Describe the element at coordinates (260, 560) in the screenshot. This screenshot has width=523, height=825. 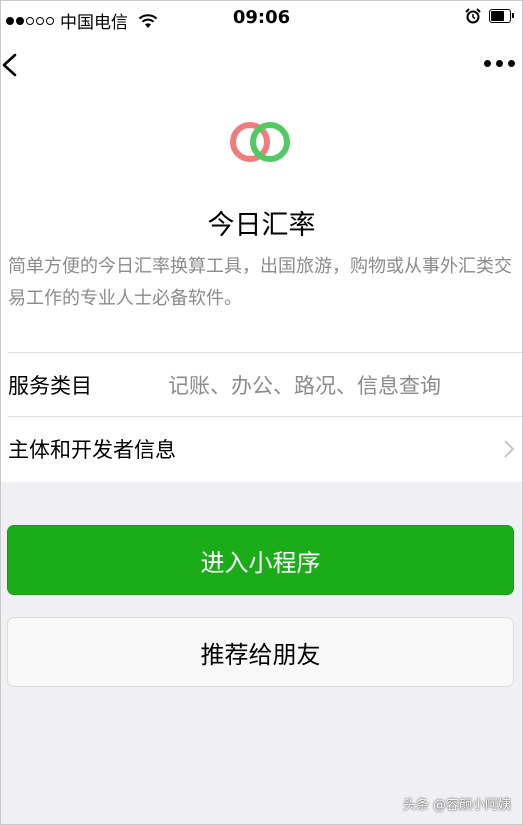
I see `enter-mini-program-button: 进入小程序` at that location.